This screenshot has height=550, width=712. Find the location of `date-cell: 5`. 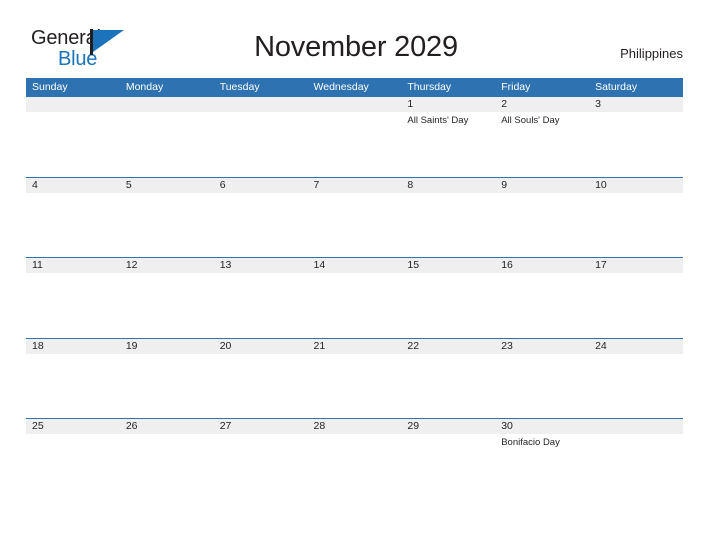

date-cell: 5 is located at coordinates (167, 185).